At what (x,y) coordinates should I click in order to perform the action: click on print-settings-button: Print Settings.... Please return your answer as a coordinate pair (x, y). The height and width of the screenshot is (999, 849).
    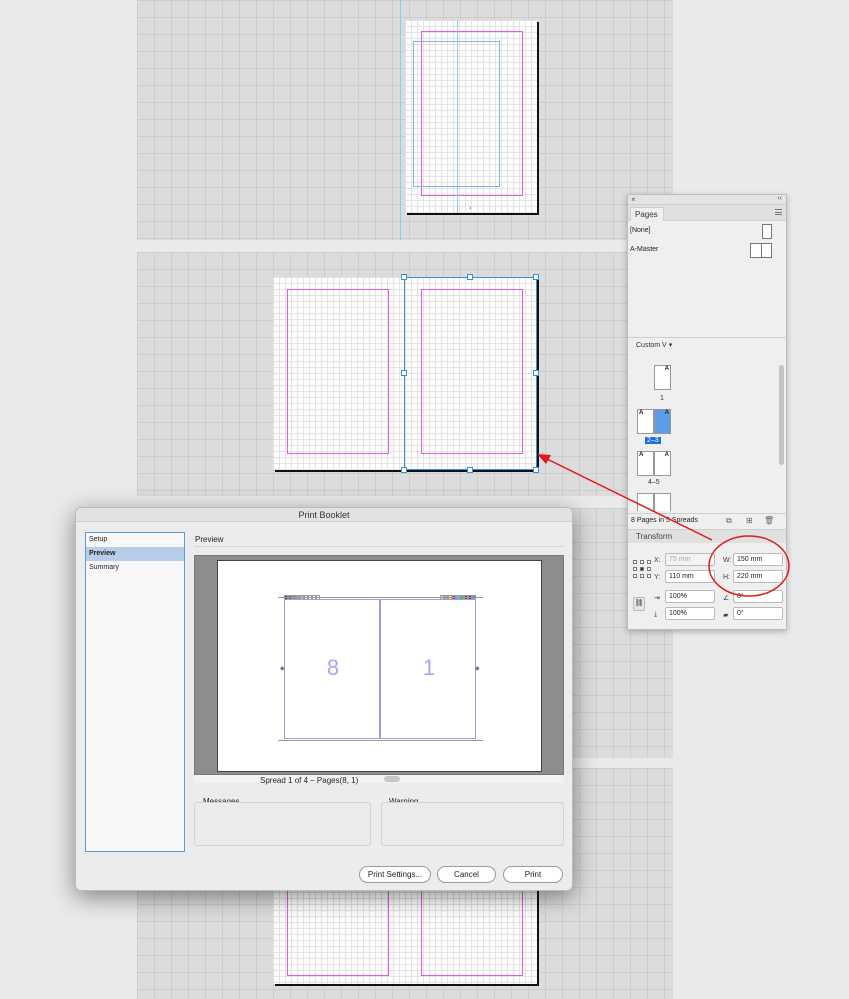
    Looking at the image, I should click on (395, 874).